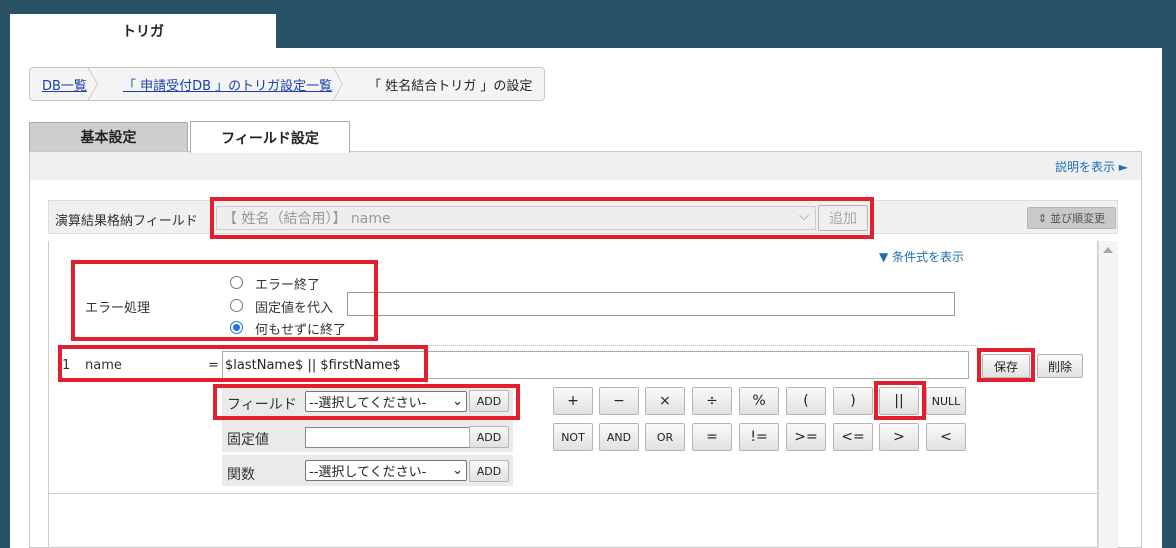 The height and width of the screenshot is (548, 1176). Describe the element at coordinates (118, 308) in the screenshot. I see `error-handling-label: エラー処理` at that location.